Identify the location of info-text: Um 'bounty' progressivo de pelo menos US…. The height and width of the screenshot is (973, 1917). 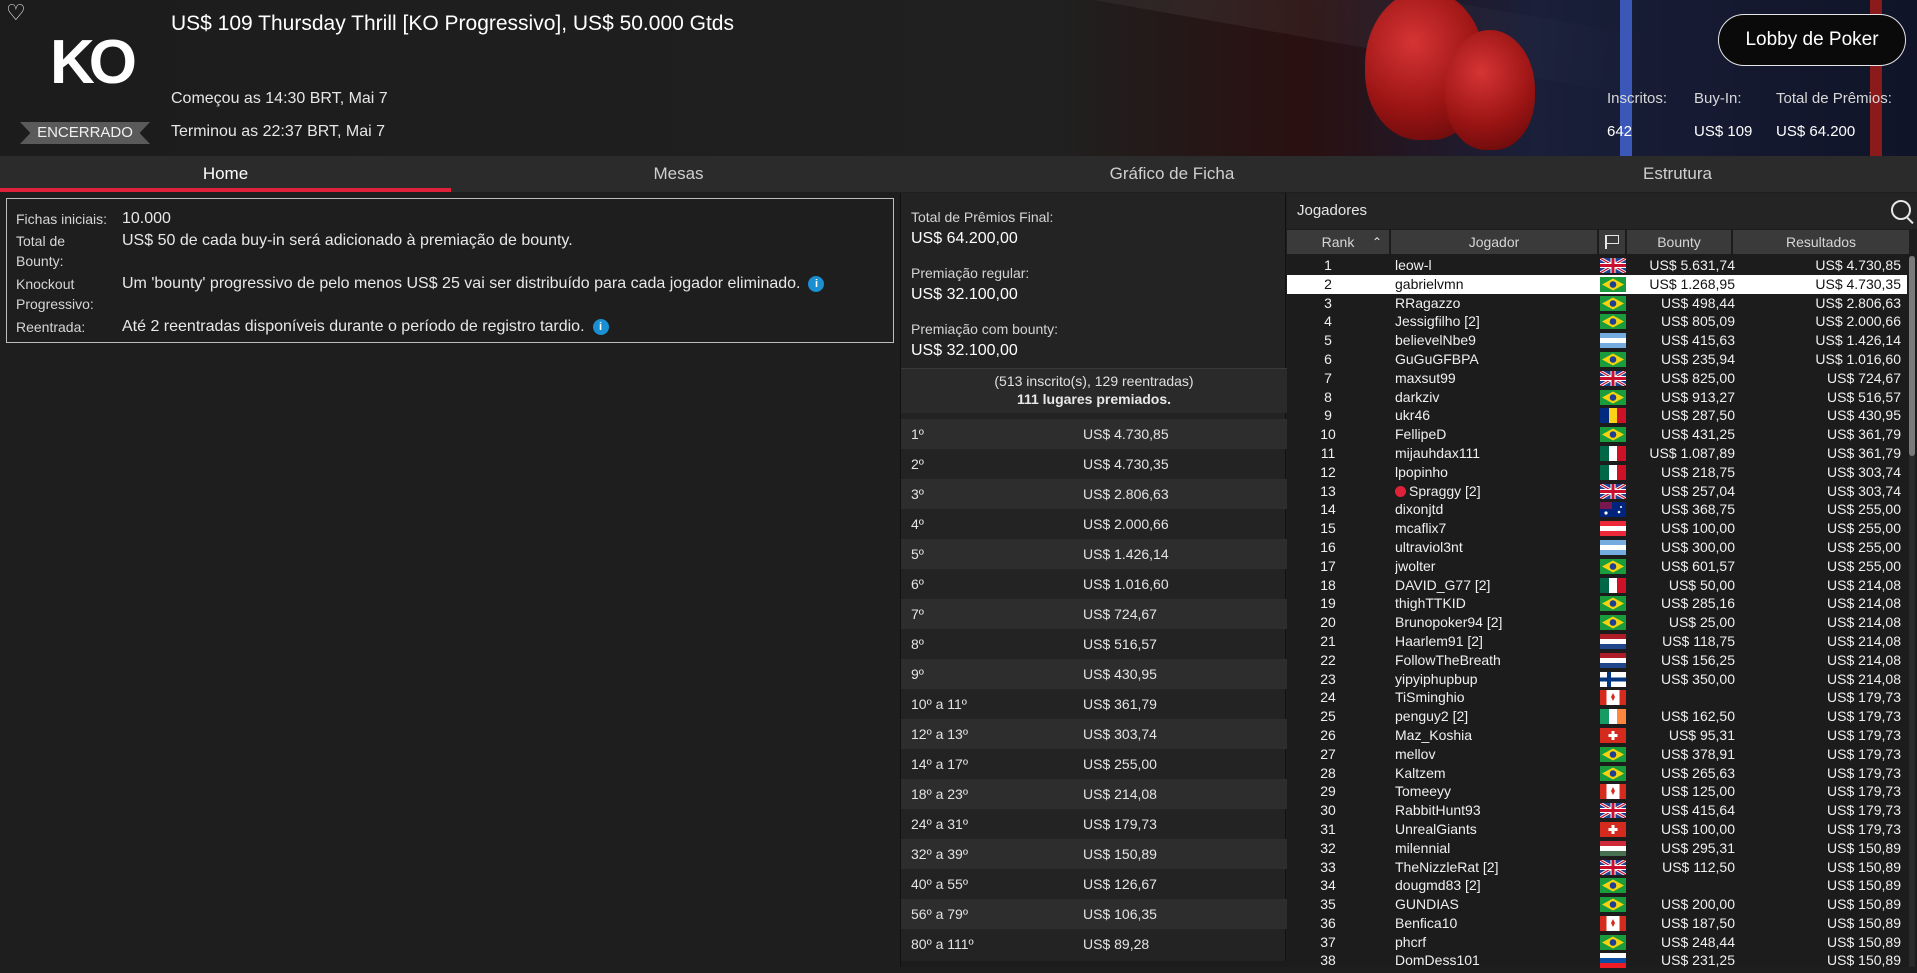
(461, 283).